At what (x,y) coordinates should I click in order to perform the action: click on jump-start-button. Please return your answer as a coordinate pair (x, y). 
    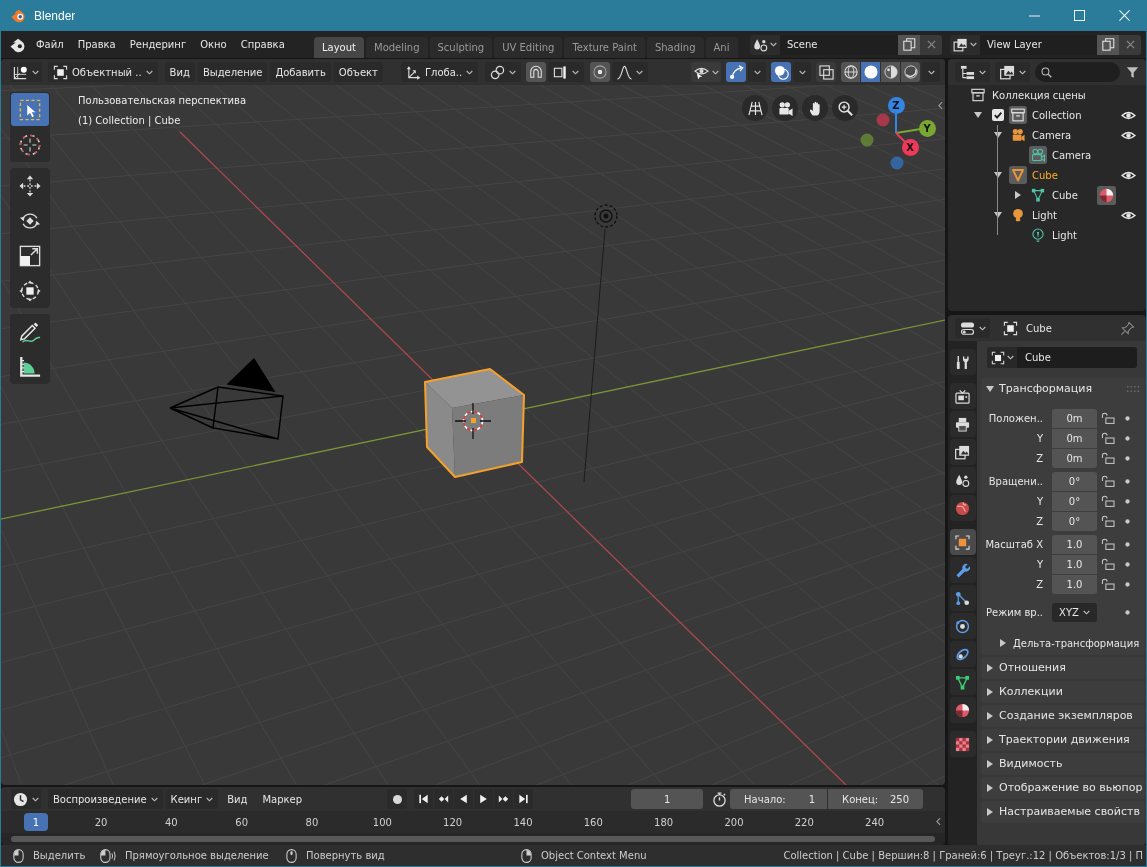
    Looking at the image, I should click on (424, 799).